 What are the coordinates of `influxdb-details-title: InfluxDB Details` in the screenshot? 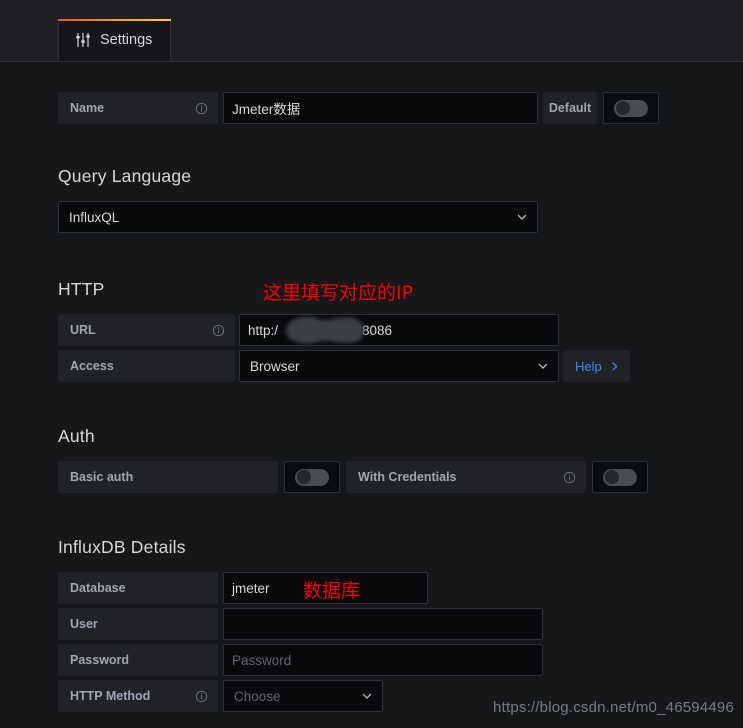 It's located at (122, 547).